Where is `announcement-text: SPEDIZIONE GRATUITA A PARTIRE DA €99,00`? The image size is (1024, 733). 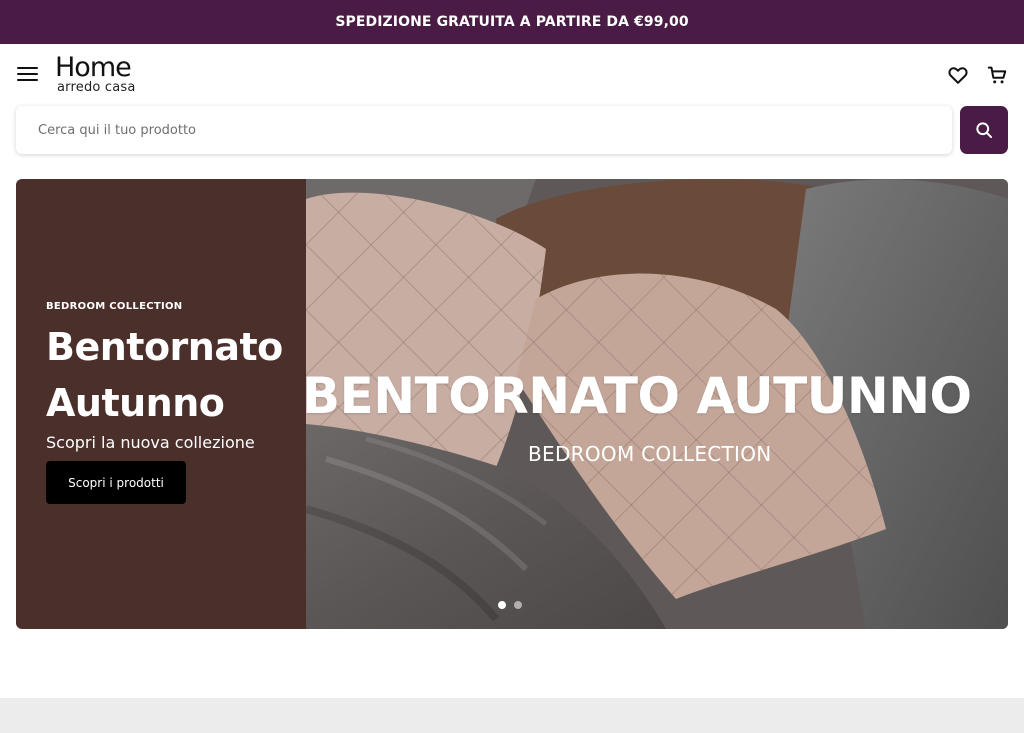
announcement-text: SPEDIZIONE GRATUITA A PARTIRE DA €99,00 is located at coordinates (512, 22).